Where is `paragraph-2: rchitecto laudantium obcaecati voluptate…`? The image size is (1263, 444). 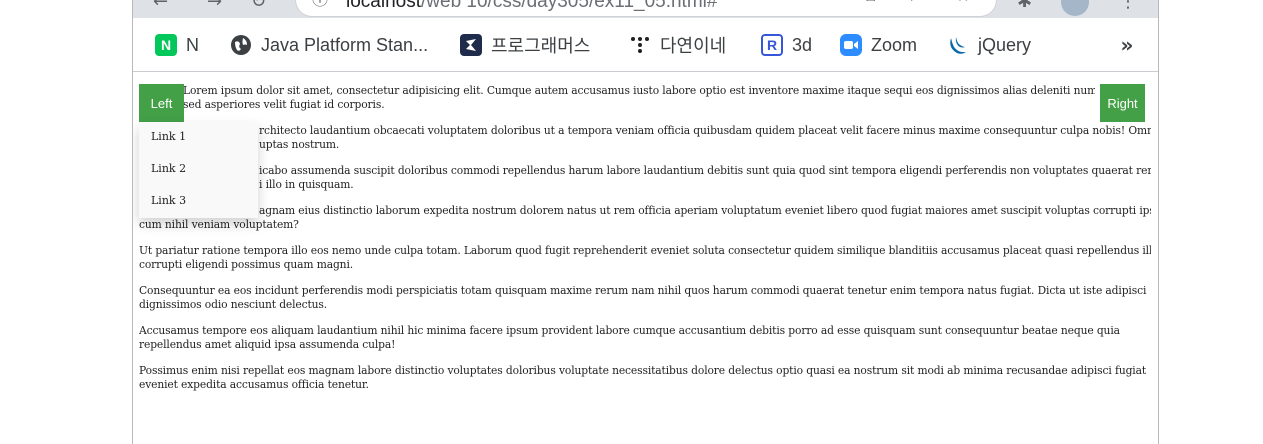 paragraph-2: rchitecto laudantium obcaecati voluptate… is located at coordinates (705, 138).